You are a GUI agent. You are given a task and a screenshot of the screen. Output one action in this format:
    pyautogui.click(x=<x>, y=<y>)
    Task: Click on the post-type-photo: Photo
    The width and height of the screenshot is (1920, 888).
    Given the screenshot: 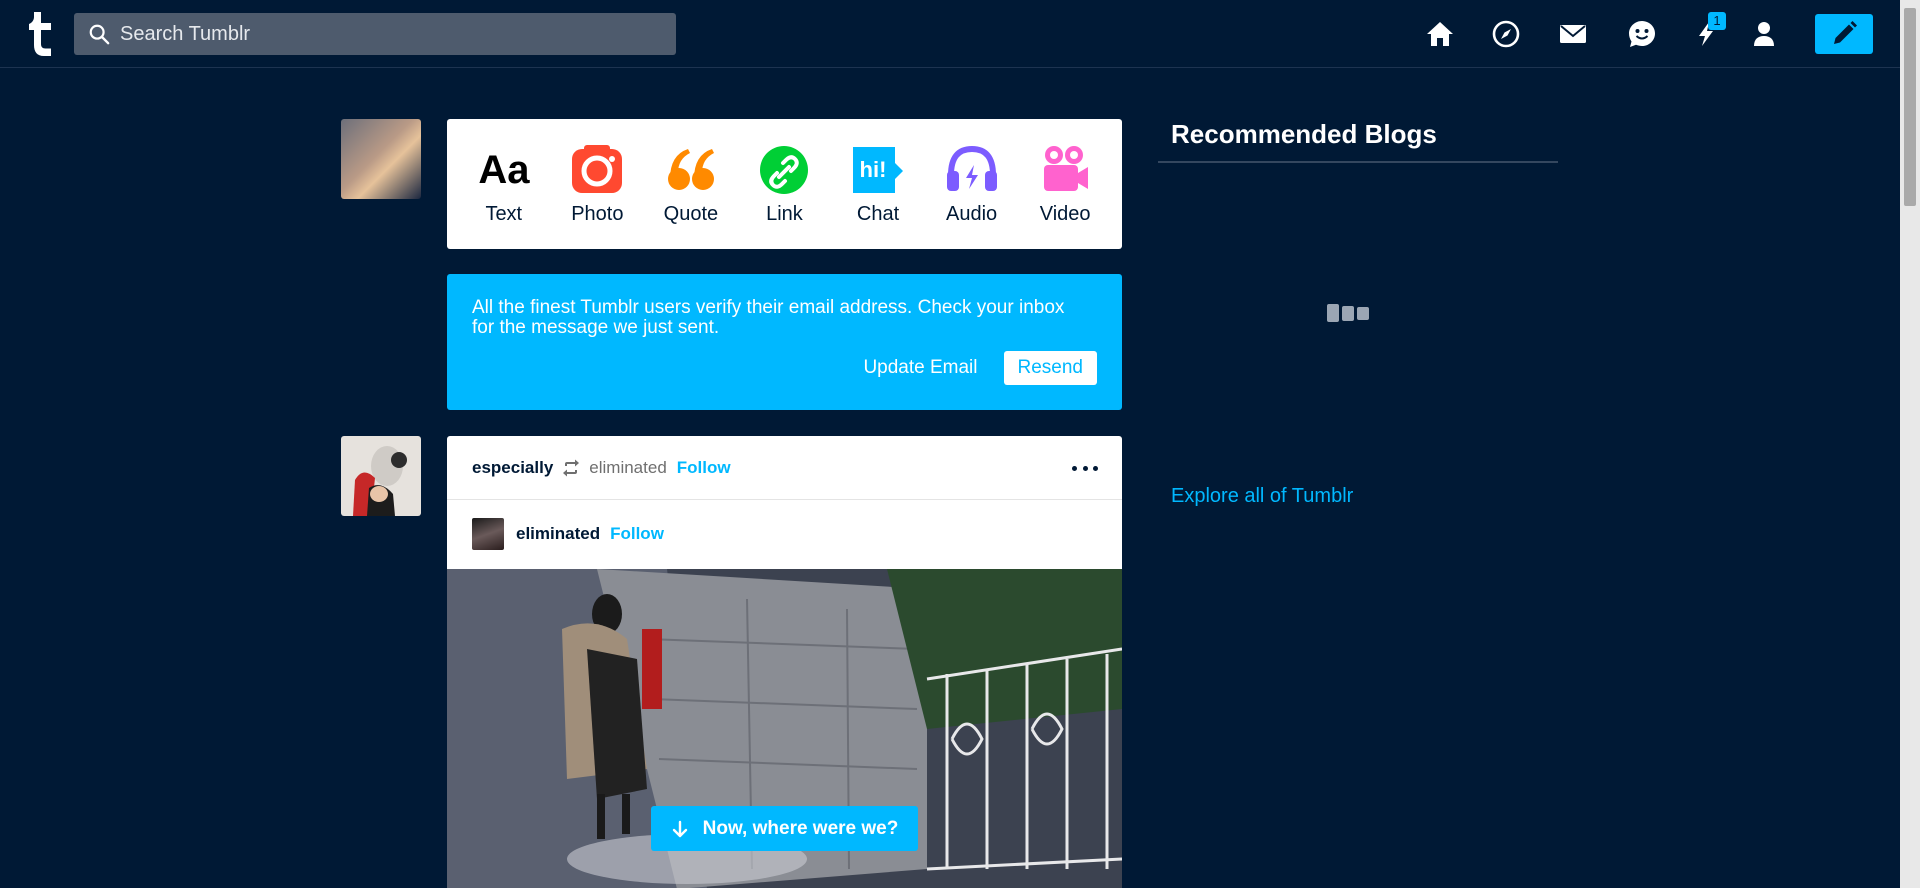 What is the action you would take?
    pyautogui.click(x=597, y=184)
    